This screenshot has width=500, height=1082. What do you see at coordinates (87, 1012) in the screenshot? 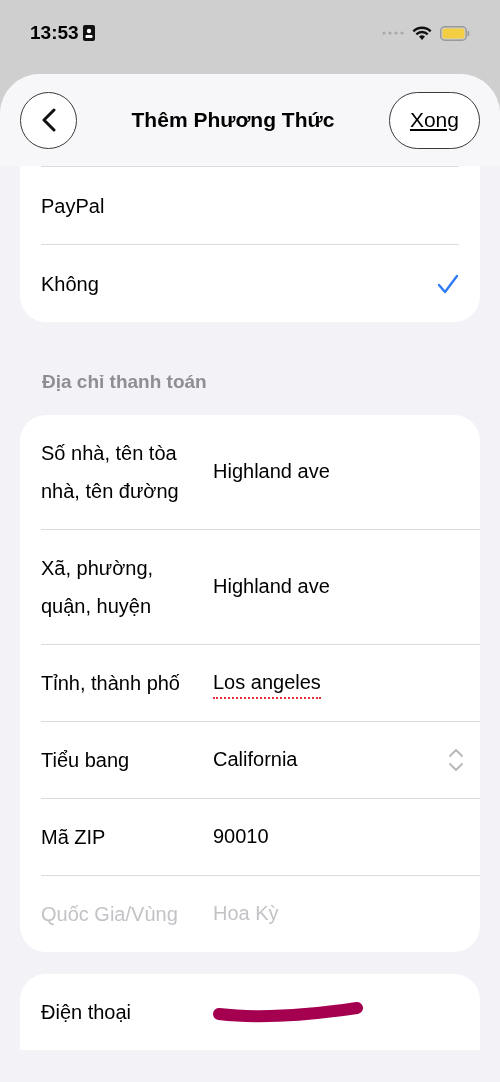
I see `field-label: Điện thoại` at bounding box center [87, 1012].